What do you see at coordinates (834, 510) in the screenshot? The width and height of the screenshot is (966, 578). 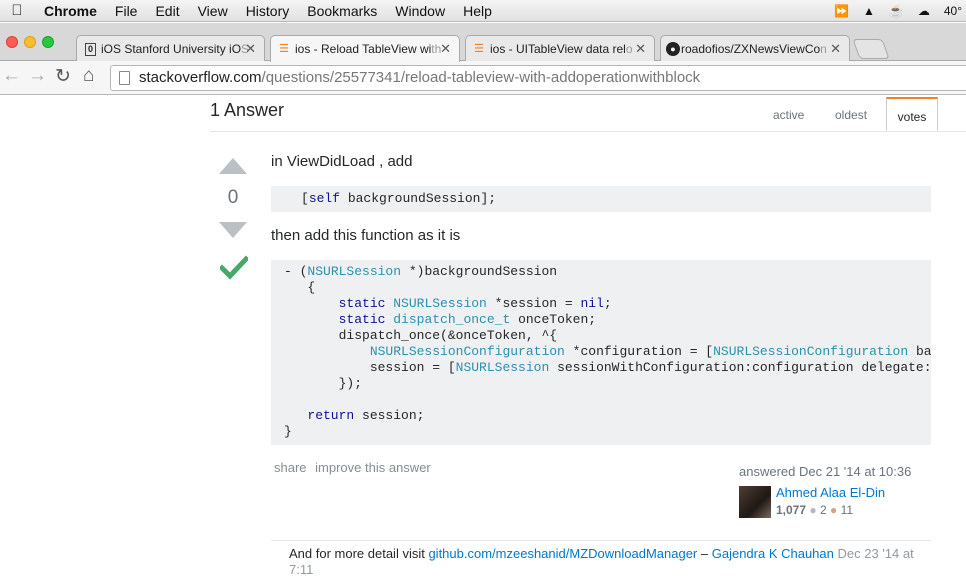 I see `bronze-badge-icon: ●` at bounding box center [834, 510].